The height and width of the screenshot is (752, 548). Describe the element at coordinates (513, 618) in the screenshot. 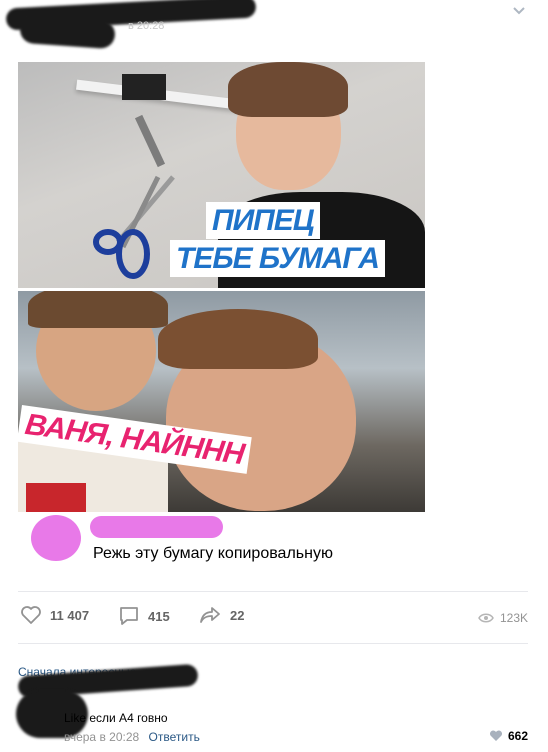

I see `views-count: 123K` at that location.